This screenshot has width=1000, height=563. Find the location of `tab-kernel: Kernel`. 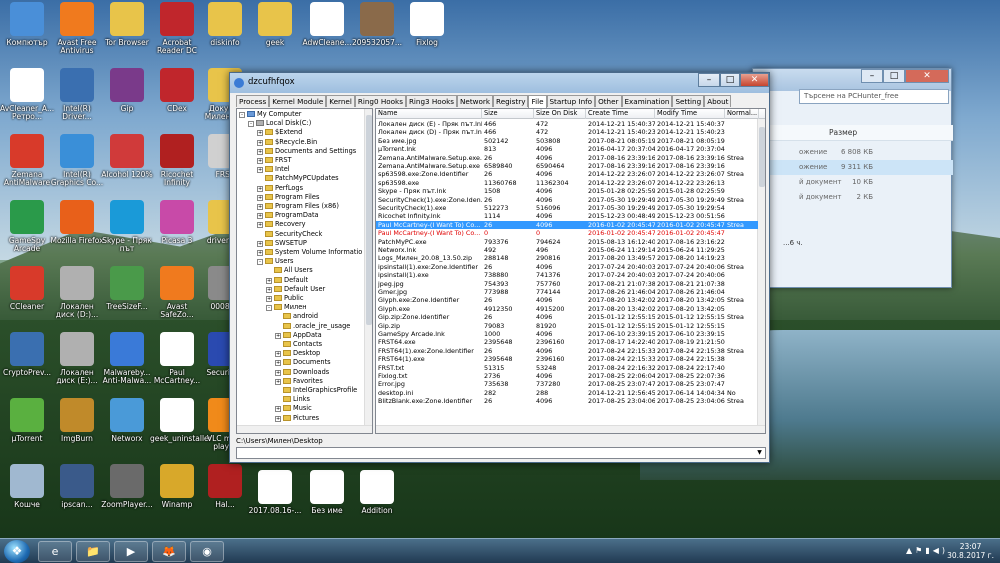

tab-kernel: Kernel is located at coordinates (340, 101).